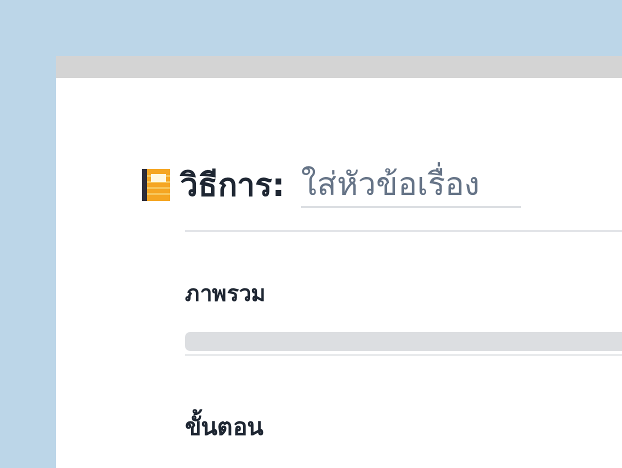  What do you see at coordinates (410, 185) in the screenshot?
I see `title-field: ใส่หัวข้อเรื่อง` at bounding box center [410, 185].